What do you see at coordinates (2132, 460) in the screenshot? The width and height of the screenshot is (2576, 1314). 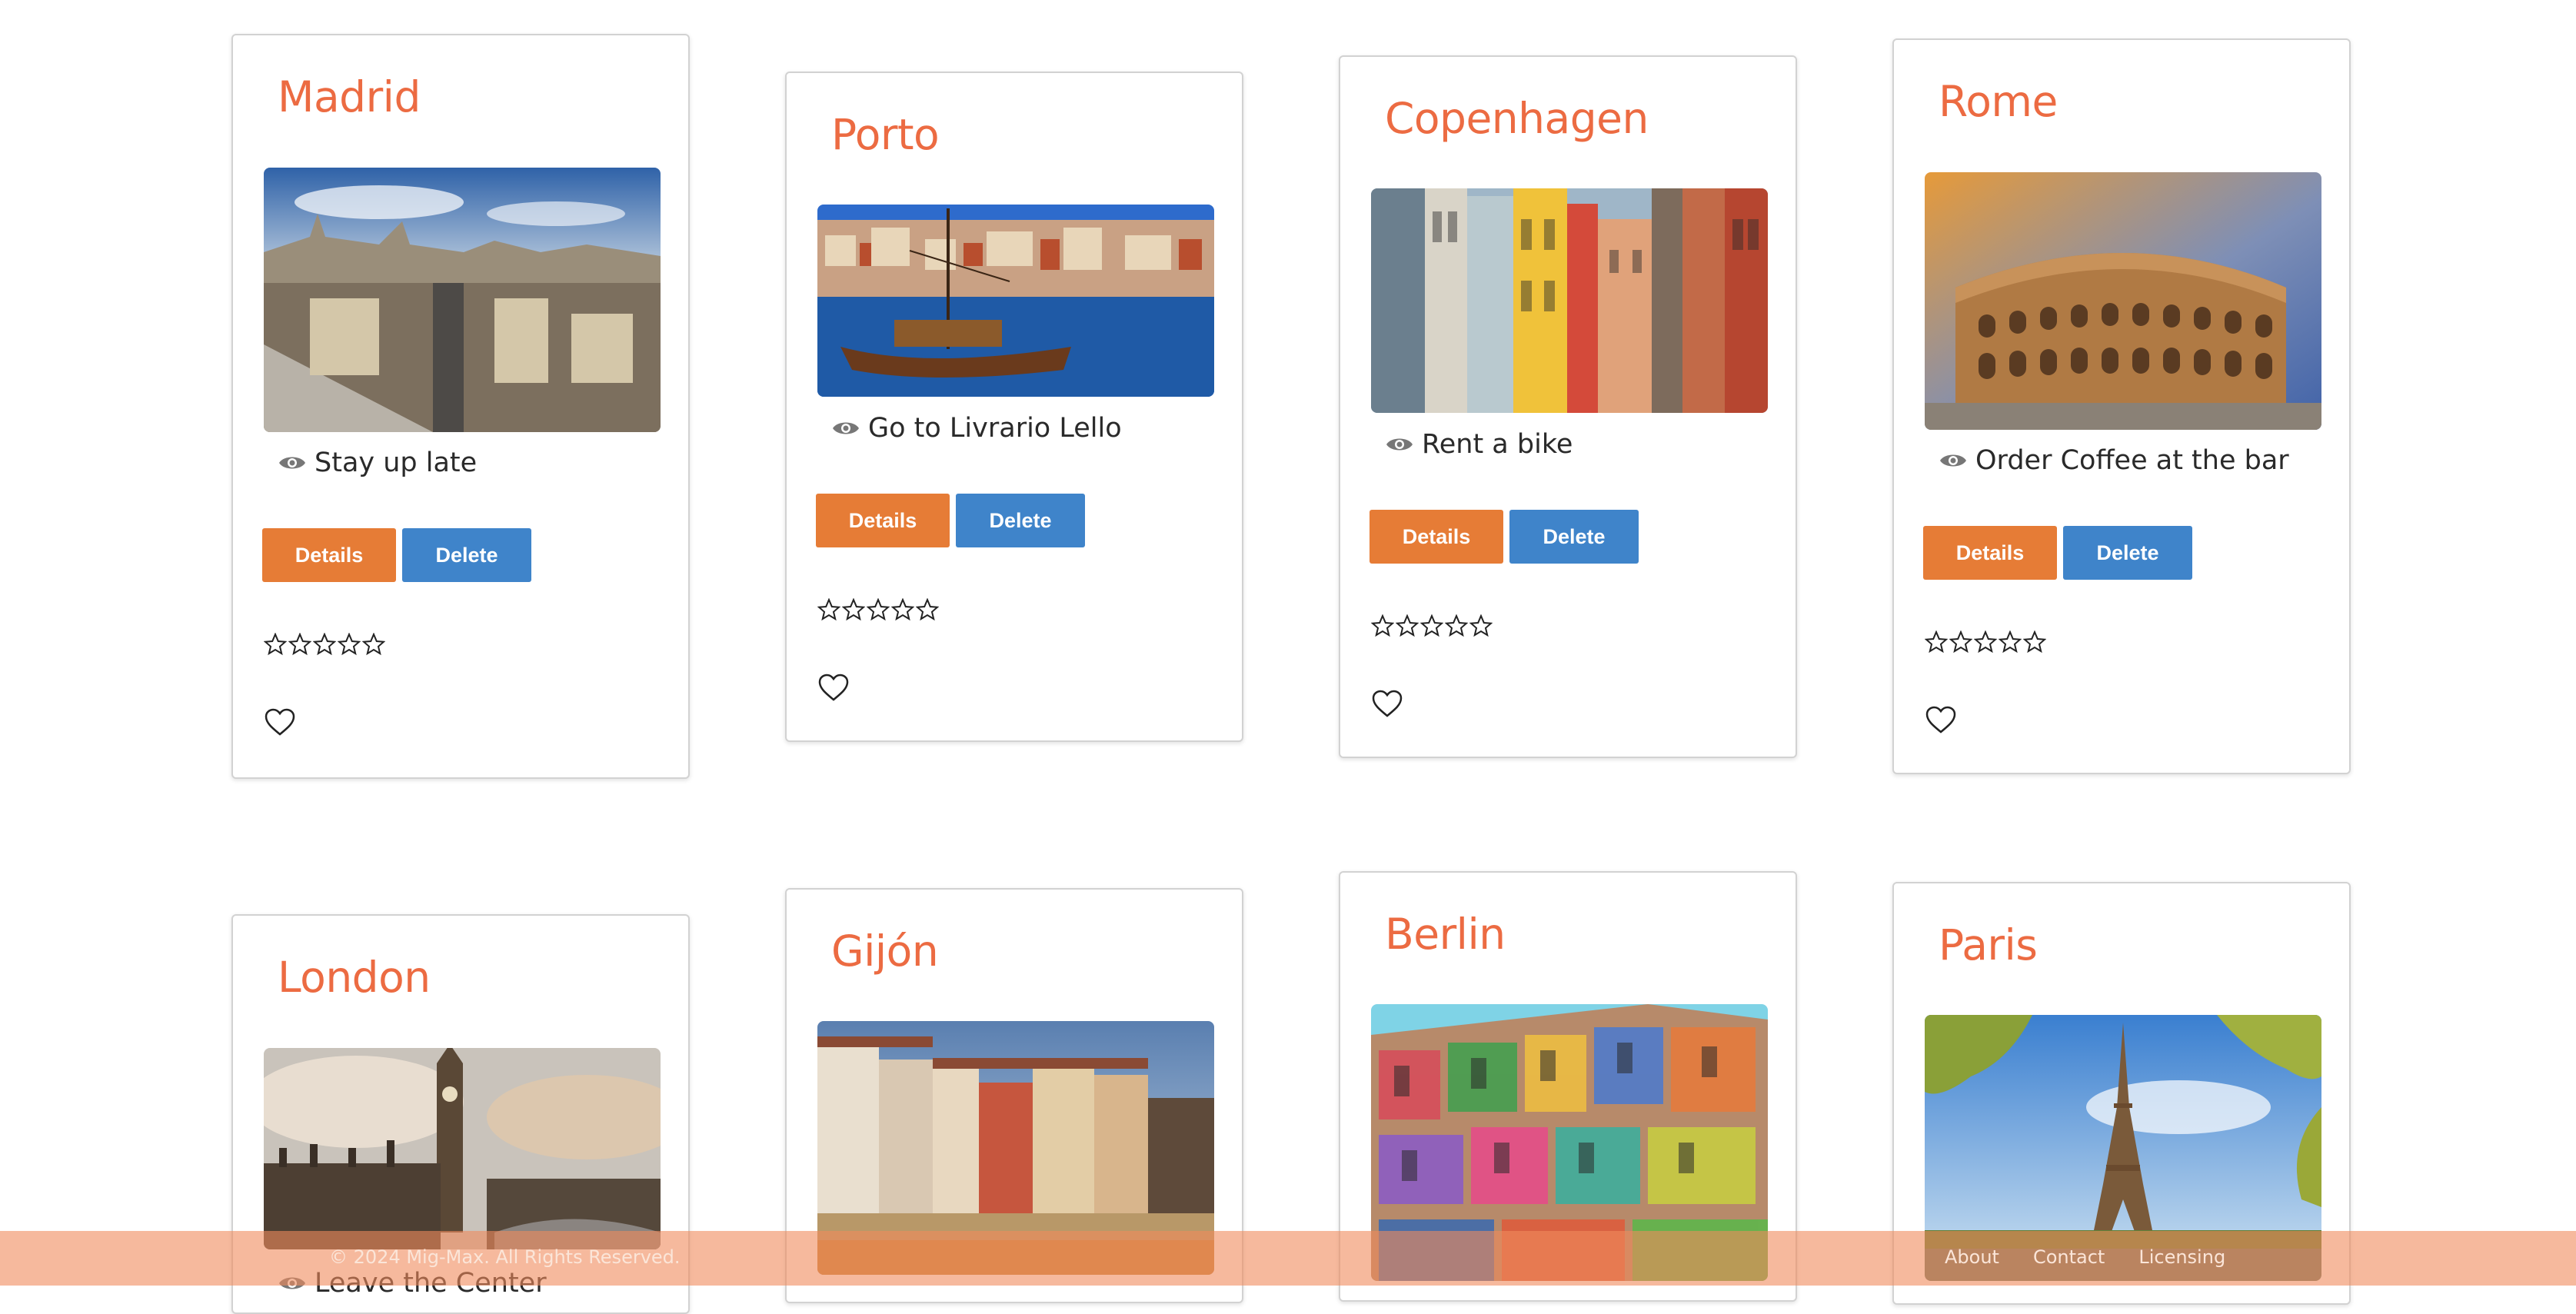 I see `activity-text: Order Coffee at the bar` at bounding box center [2132, 460].